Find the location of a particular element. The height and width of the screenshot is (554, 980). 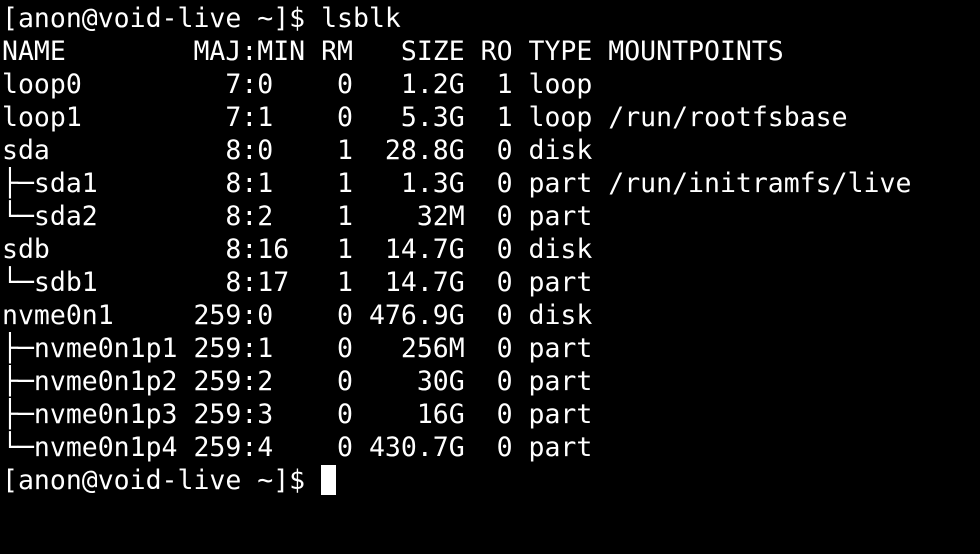

output-row-sda2: └─sda2 8:2 1 32M 0 part is located at coordinates (297, 216).